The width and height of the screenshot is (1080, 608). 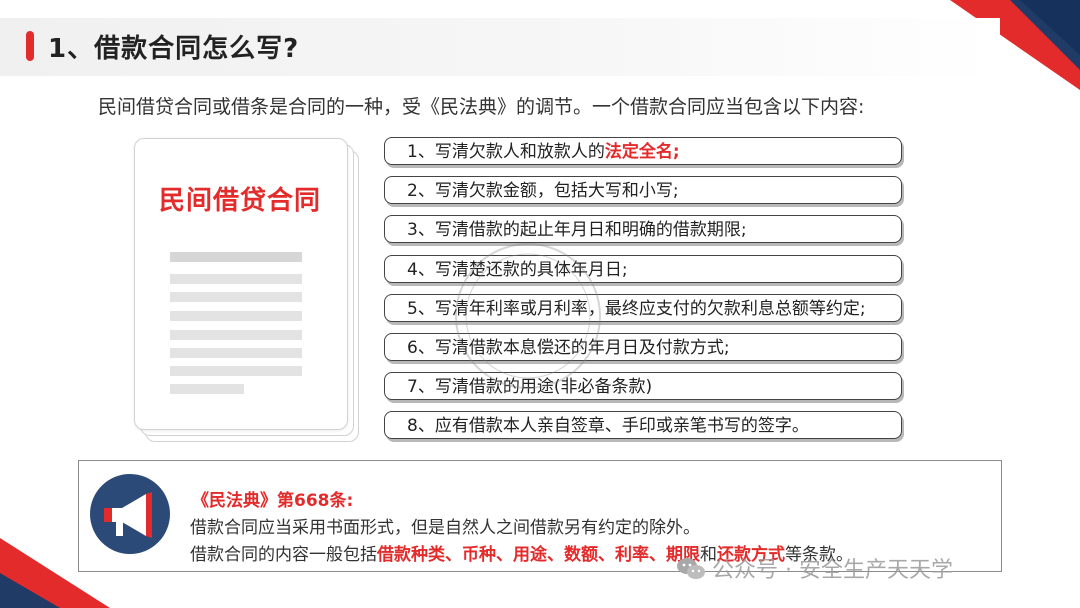 I want to click on page-title: 1、借款合同怎么写?, so click(x=174, y=49).